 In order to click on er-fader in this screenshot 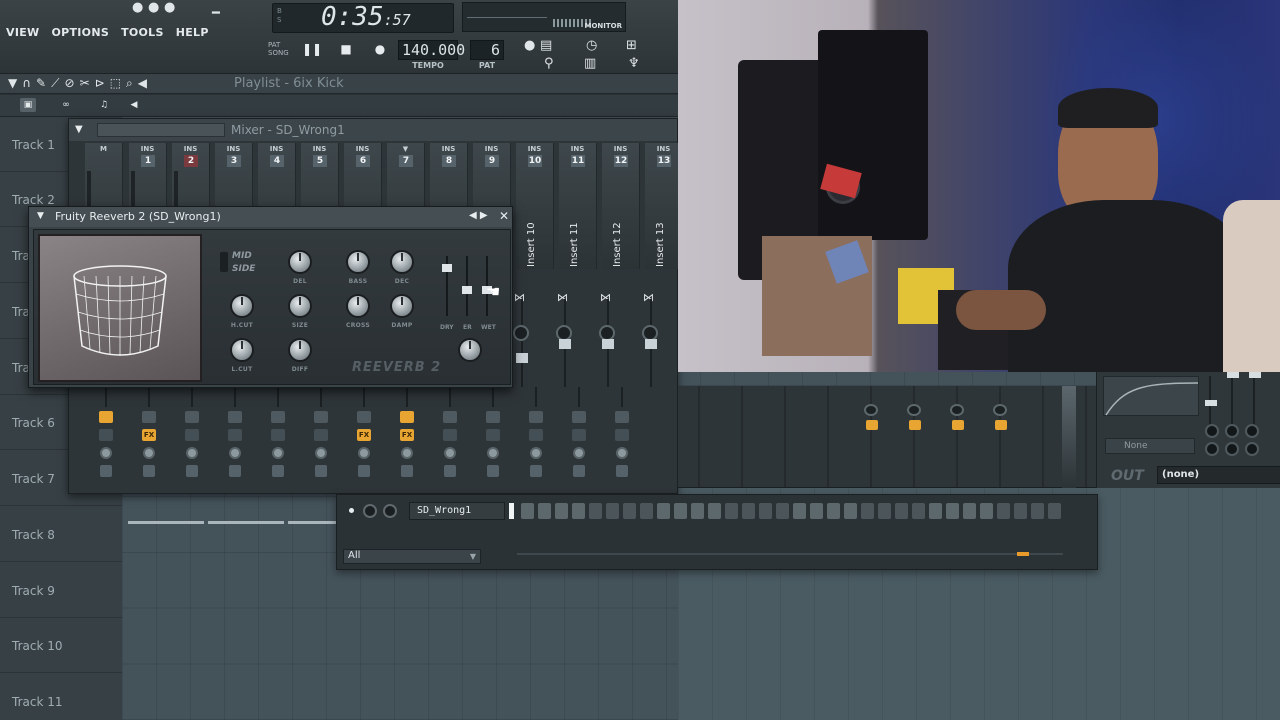, I will do `click(467, 286)`.